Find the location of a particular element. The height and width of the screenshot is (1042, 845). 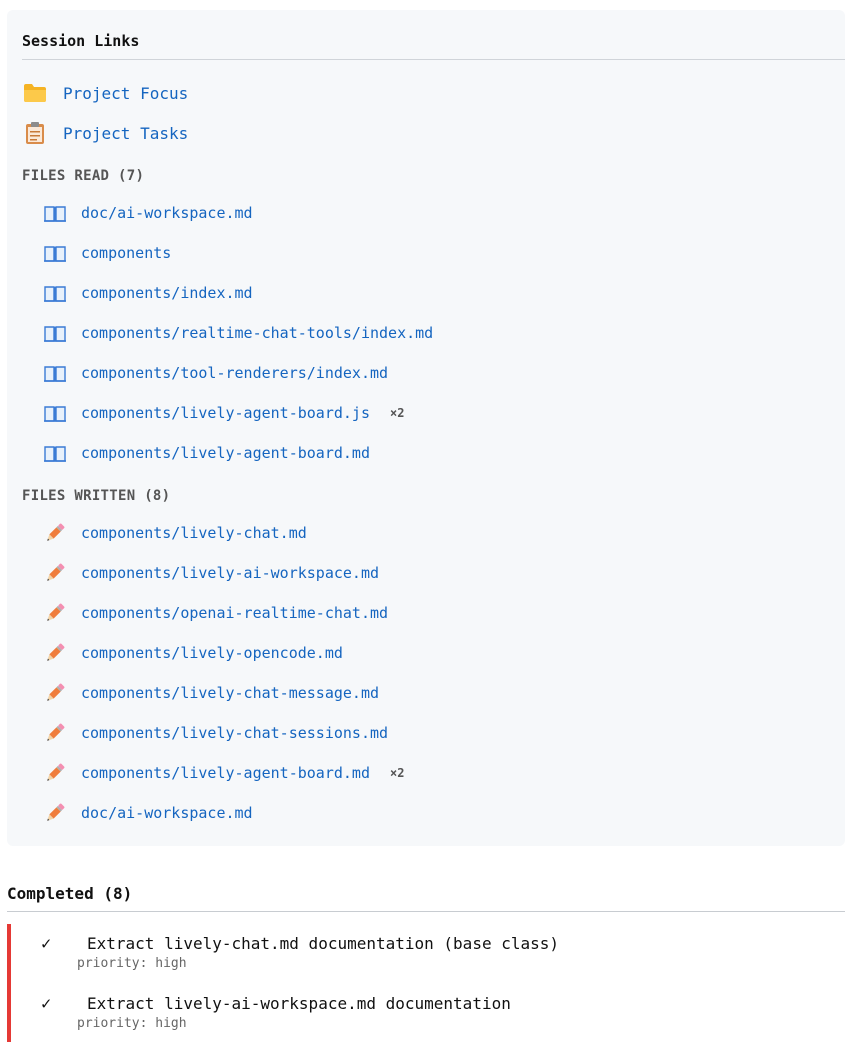

file-path: components is located at coordinates (126, 253).